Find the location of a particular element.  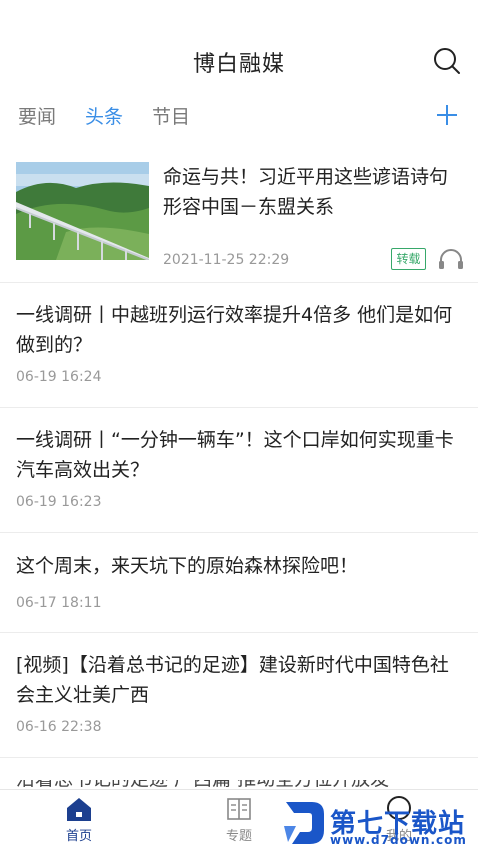

nav-topics: 专题 is located at coordinates (239, 820).